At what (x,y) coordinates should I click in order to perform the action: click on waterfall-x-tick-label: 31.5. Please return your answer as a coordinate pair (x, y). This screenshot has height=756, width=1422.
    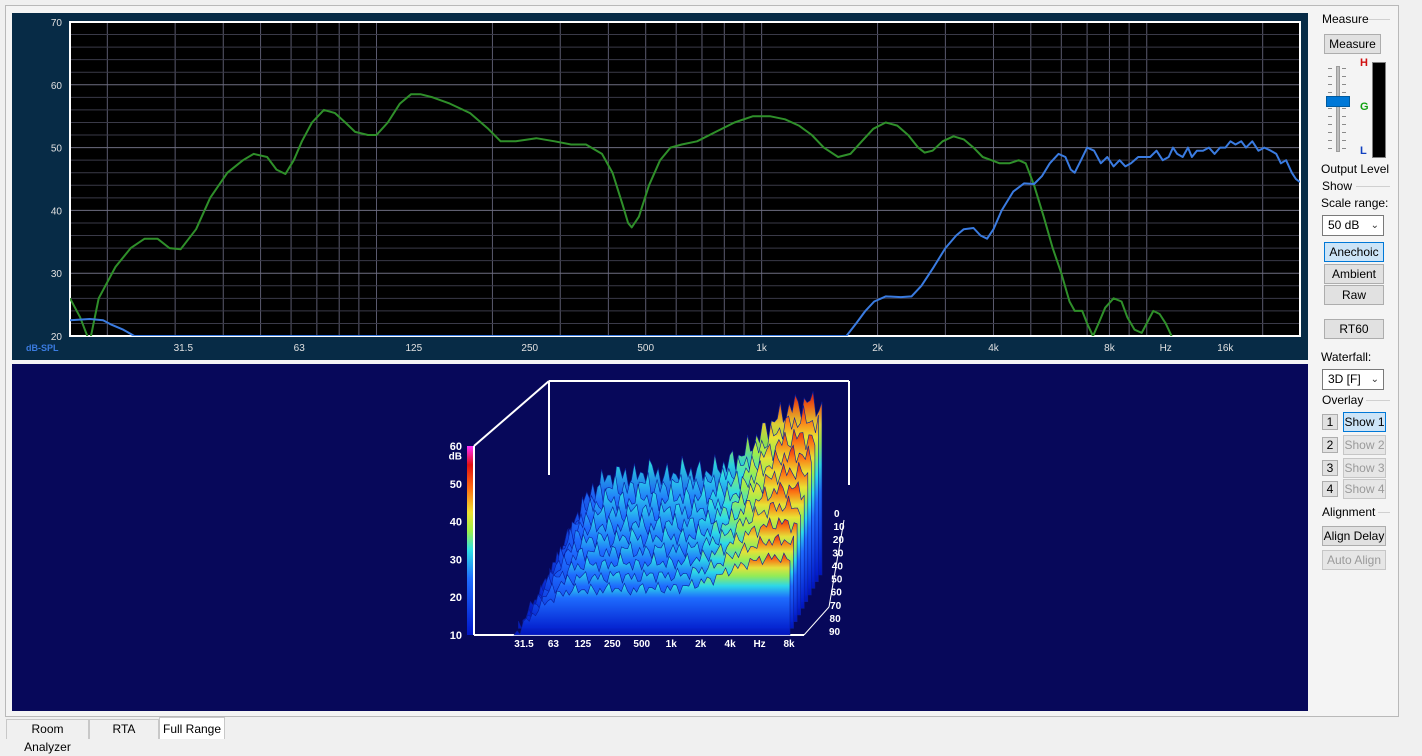
    Looking at the image, I should click on (524, 644).